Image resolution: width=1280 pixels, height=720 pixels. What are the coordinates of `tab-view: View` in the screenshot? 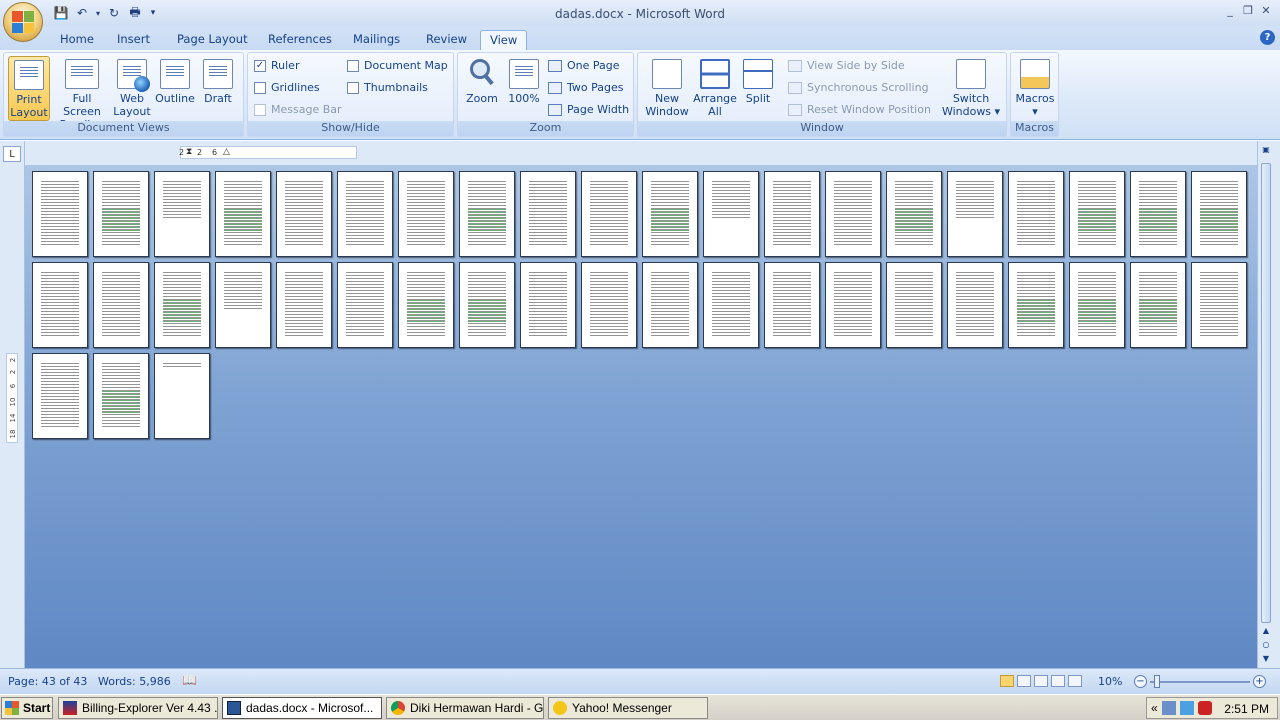 It's located at (504, 40).